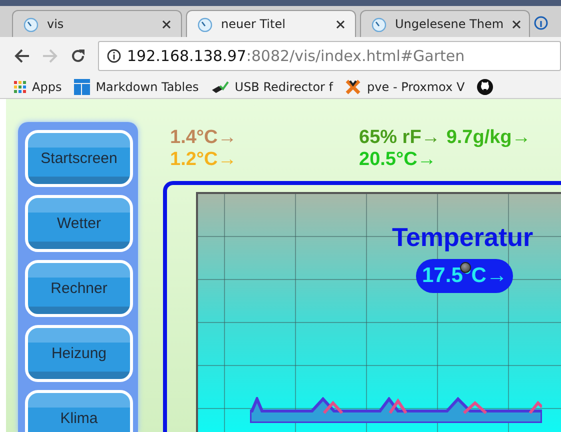 Image resolution: width=561 pixels, height=432 pixels. I want to click on bookmark-link: pve - Proxmox V, so click(405, 86).